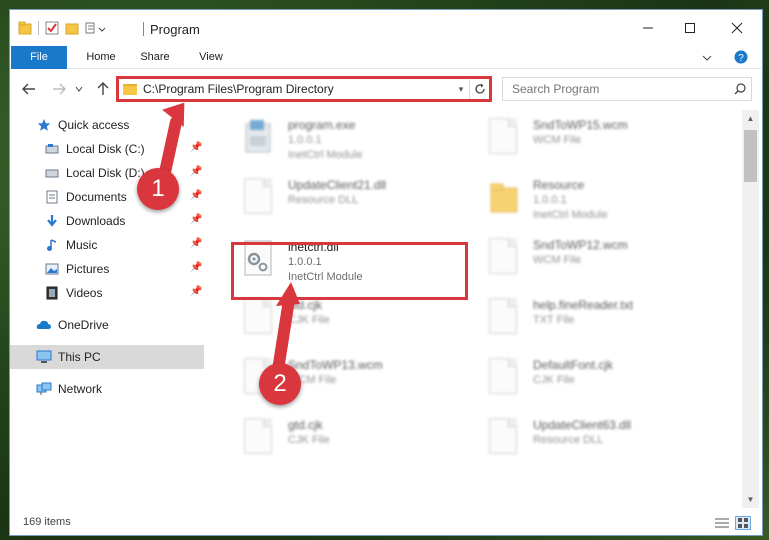 This screenshot has width=769, height=540. I want to click on search-input, so click(620, 89).